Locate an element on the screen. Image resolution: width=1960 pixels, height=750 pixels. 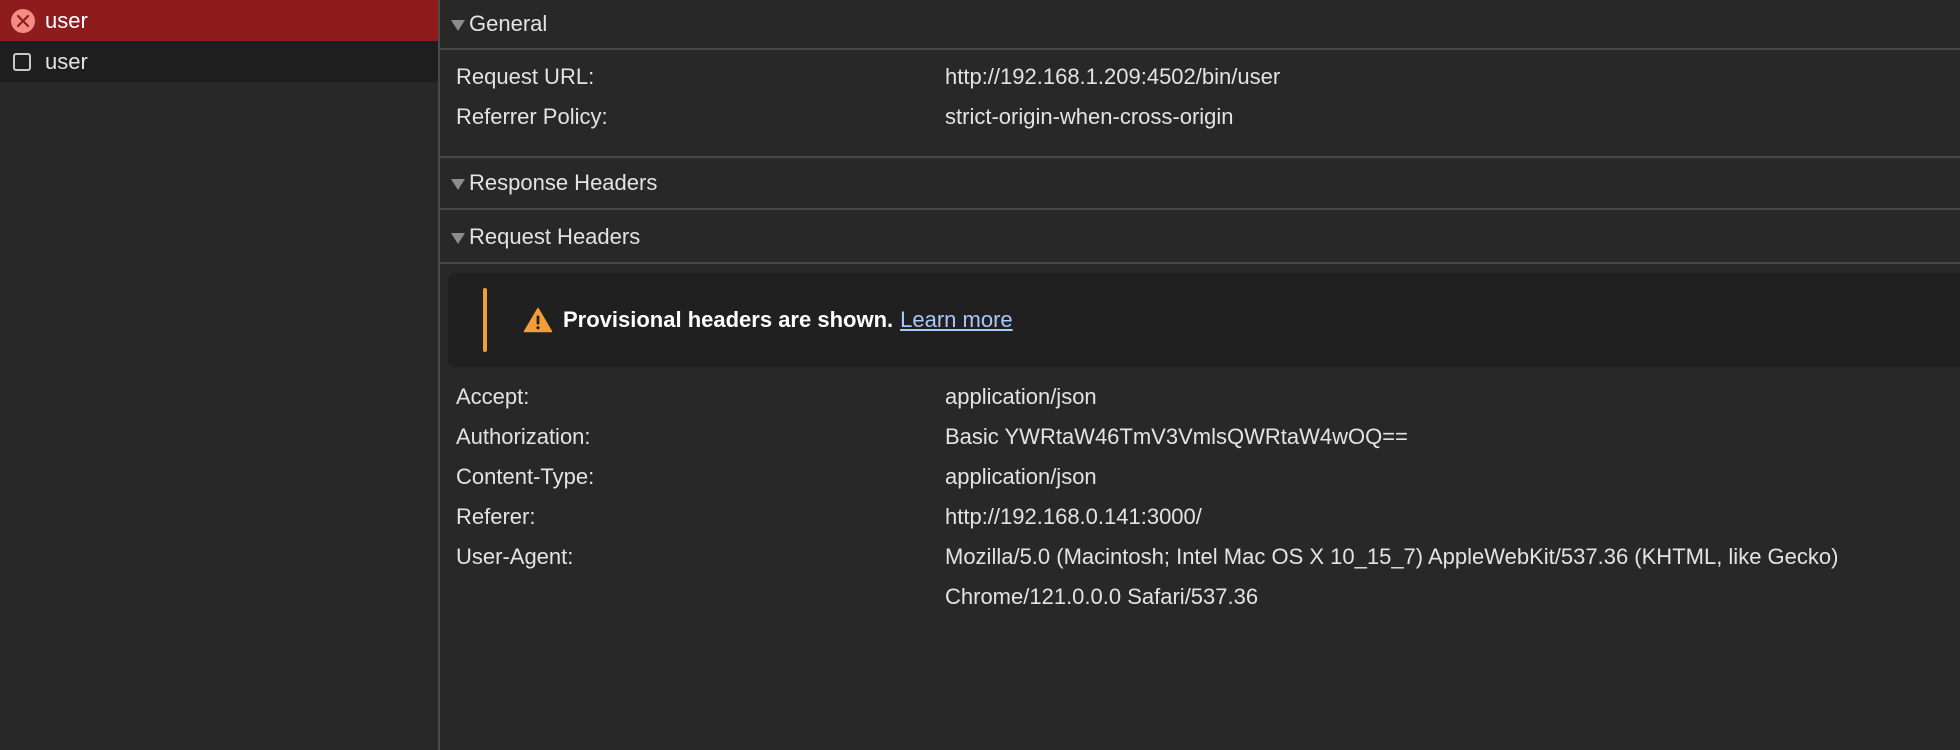
header-key: Content-Type: is located at coordinates (525, 476).